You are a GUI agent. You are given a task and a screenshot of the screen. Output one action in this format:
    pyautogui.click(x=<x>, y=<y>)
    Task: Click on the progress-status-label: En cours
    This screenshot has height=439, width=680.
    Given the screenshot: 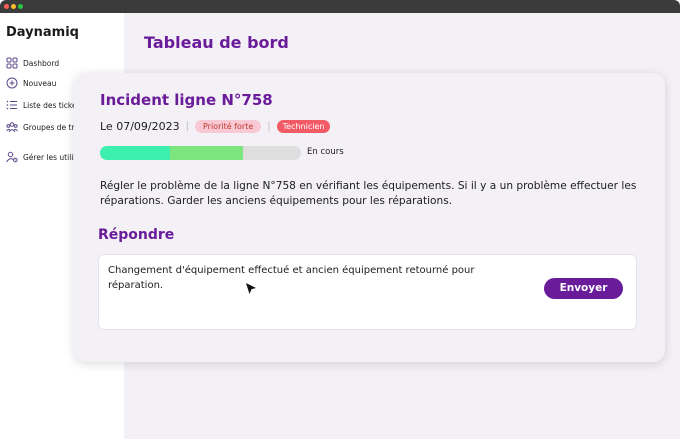 What is the action you would take?
    pyautogui.click(x=325, y=152)
    